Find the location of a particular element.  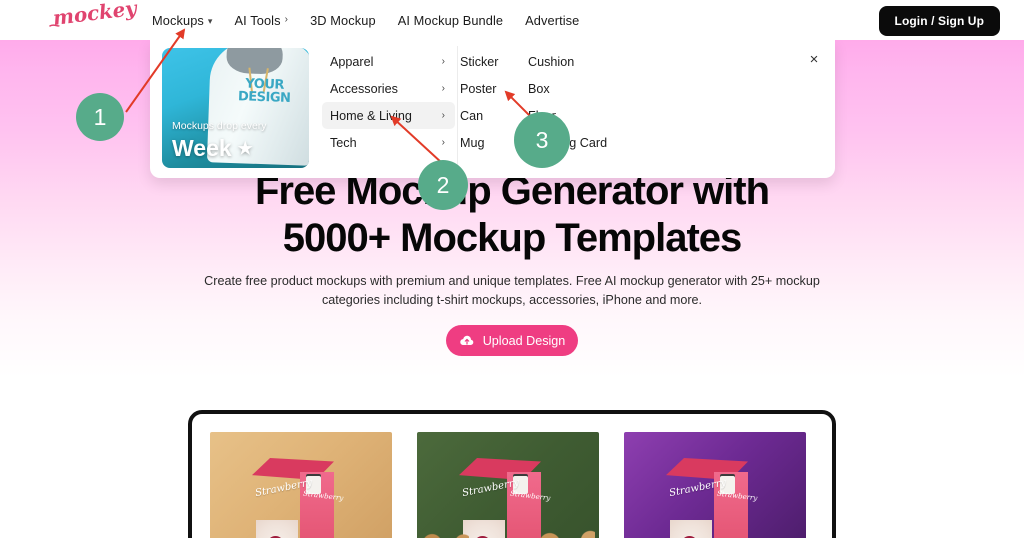

svg-text: mockey is located at coordinates (96, 16).